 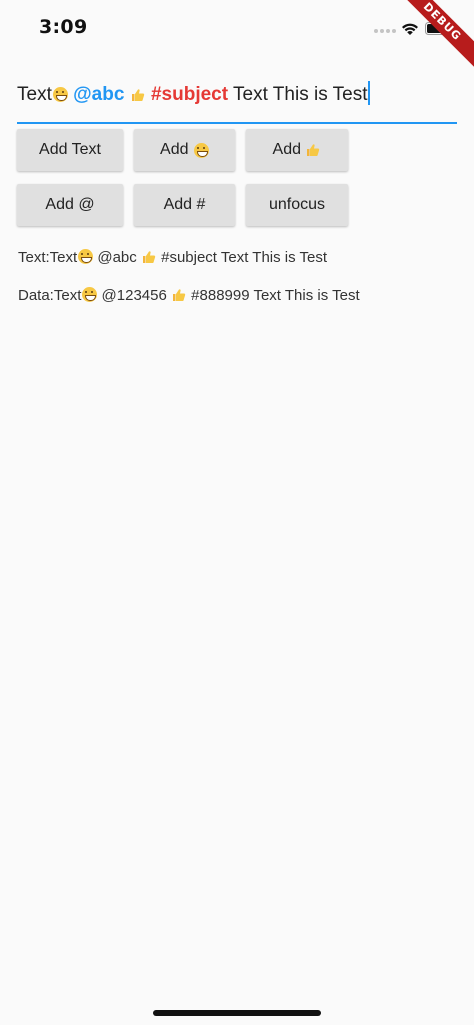 What do you see at coordinates (98, 94) in the screenshot?
I see `mention-chip: @abc` at bounding box center [98, 94].